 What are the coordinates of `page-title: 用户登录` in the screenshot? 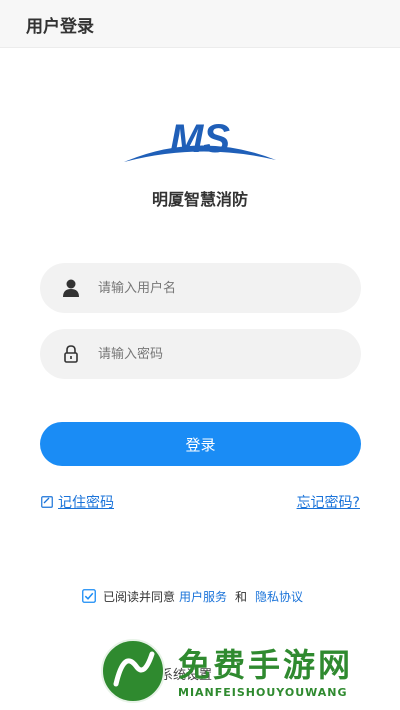 It's located at (60, 27).